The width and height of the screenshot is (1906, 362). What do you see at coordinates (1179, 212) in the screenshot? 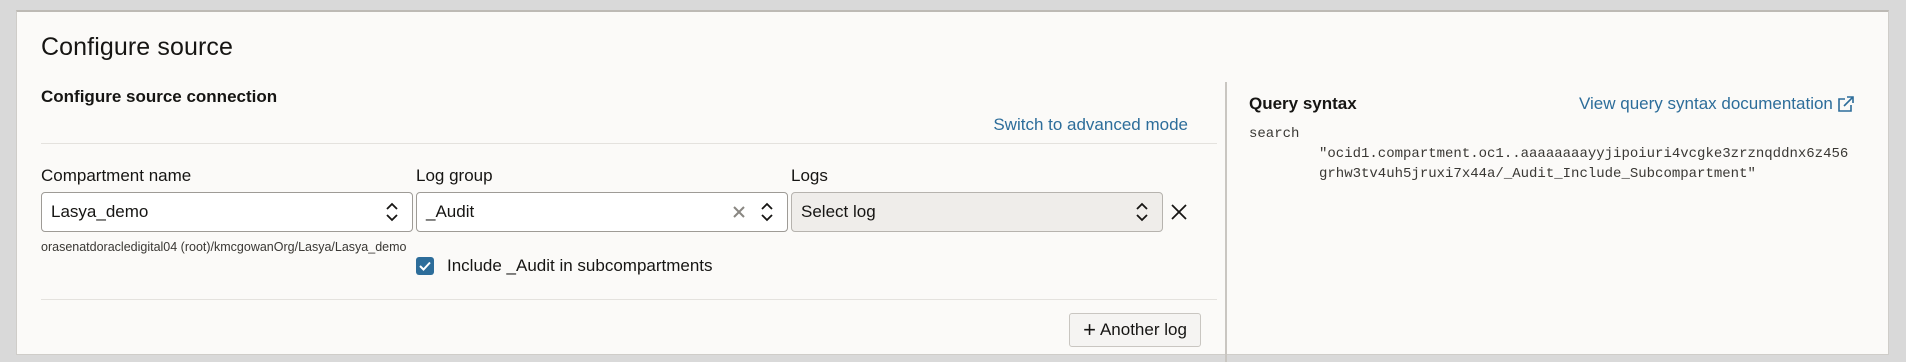
I see `remove-log-icon` at bounding box center [1179, 212].